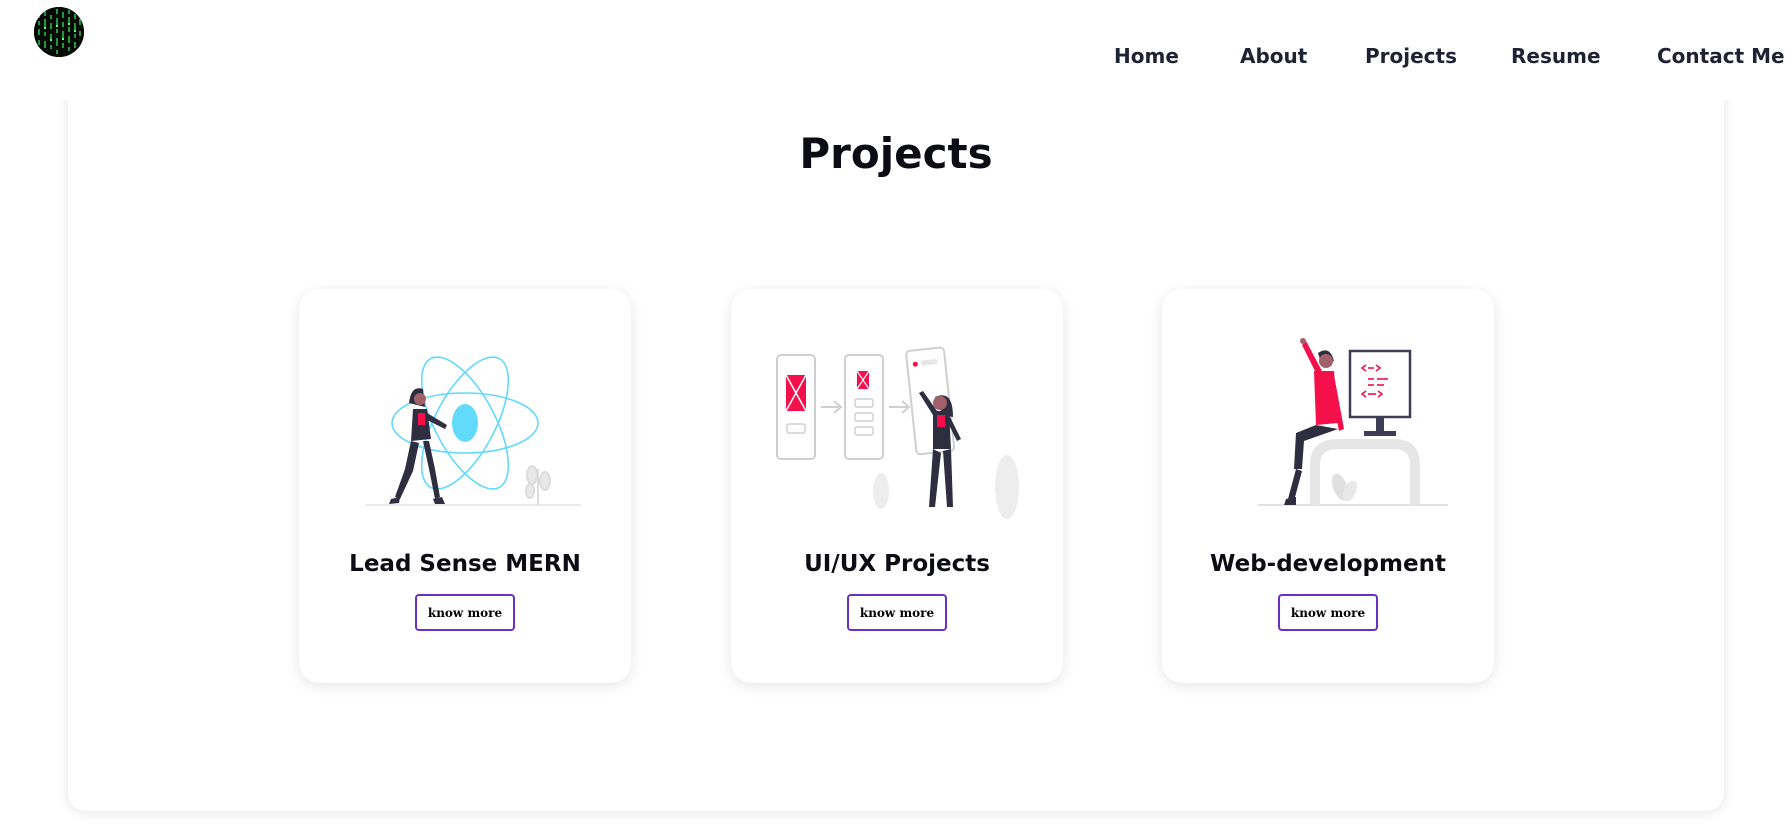 The width and height of the screenshot is (1792, 828). I want to click on project-title: Lead Sense MERN, so click(465, 564).